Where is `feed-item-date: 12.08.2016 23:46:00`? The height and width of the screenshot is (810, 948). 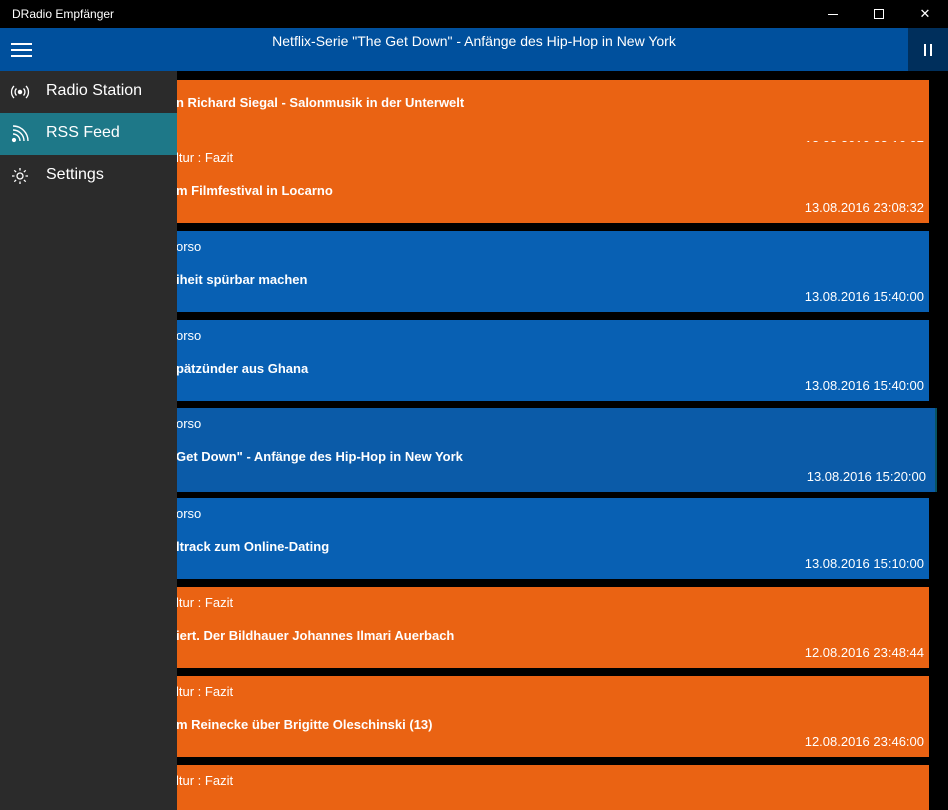 feed-item-date: 12.08.2016 23:46:00 is located at coordinates (864, 741).